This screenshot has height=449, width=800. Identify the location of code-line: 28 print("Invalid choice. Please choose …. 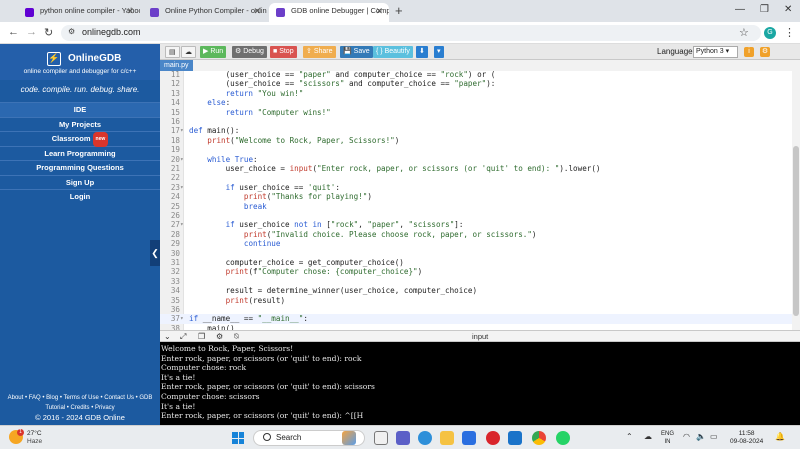
(476, 234).